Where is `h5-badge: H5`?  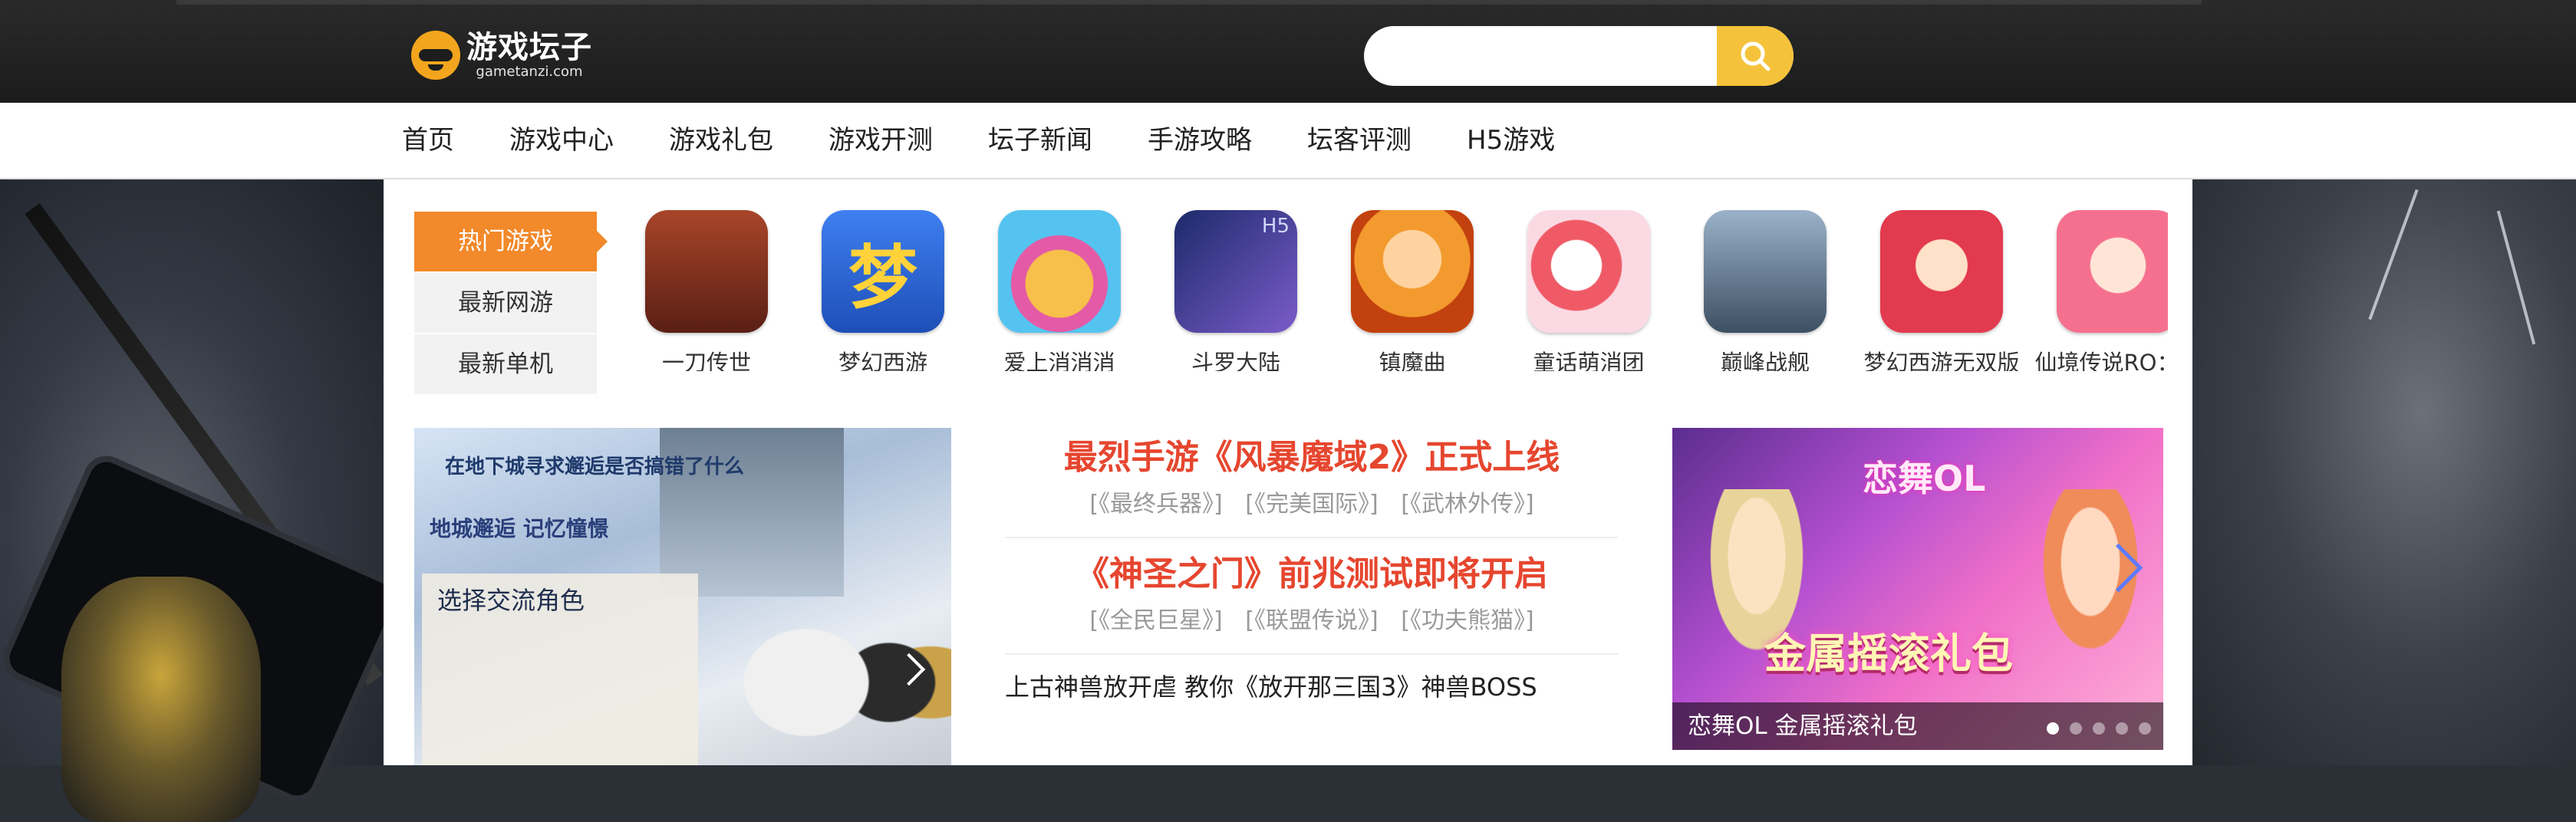
h5-badge: H5 is located at coordinates (1275, 226).